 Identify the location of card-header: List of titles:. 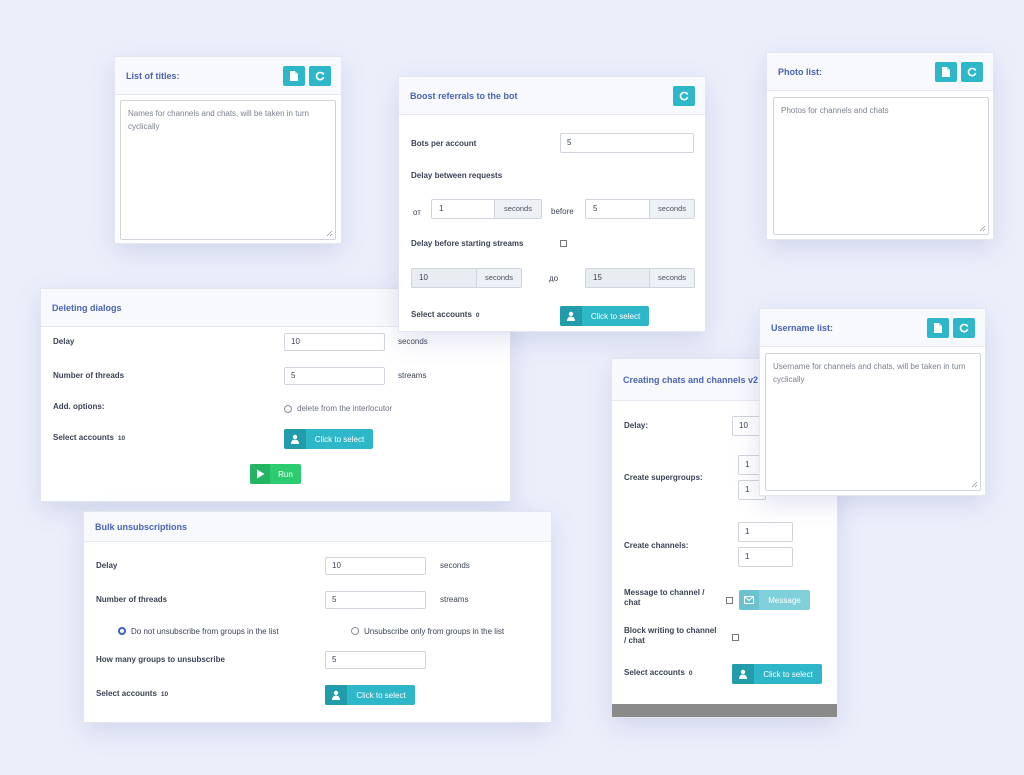
(228, 76).